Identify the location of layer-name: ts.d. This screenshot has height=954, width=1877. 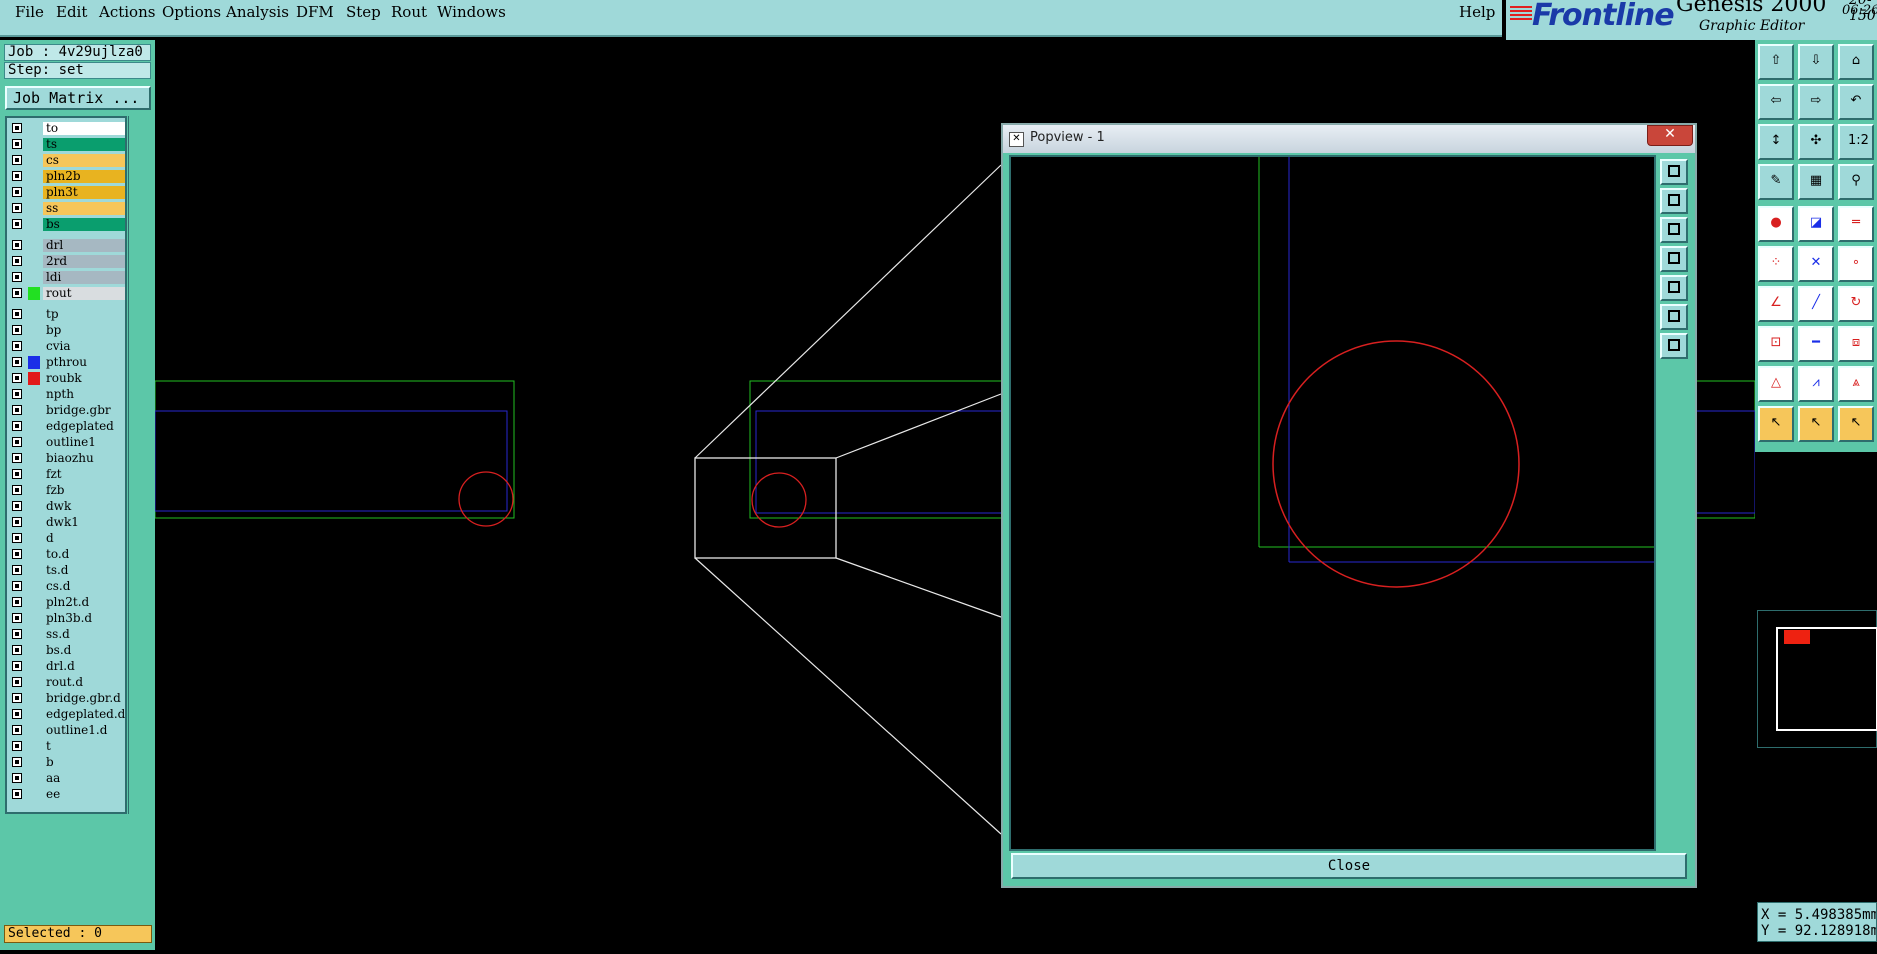
(84, 570).